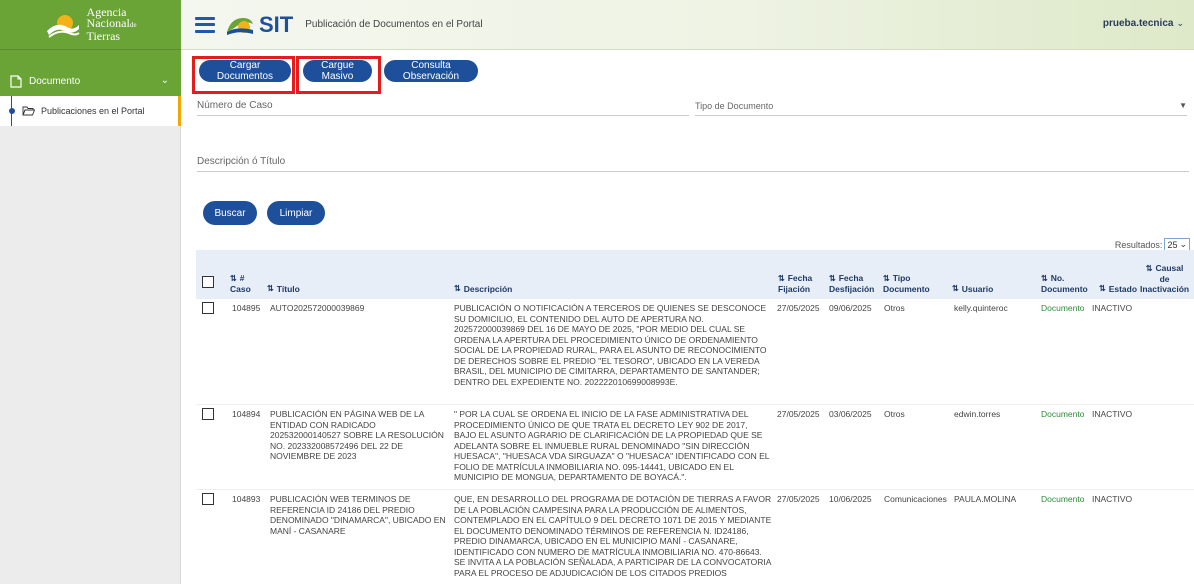  What do you see at coordinates (852, 289) in the screenshot?
I see `header-desfijacion-line2: Desfijación` at bounding box center [852, 289].